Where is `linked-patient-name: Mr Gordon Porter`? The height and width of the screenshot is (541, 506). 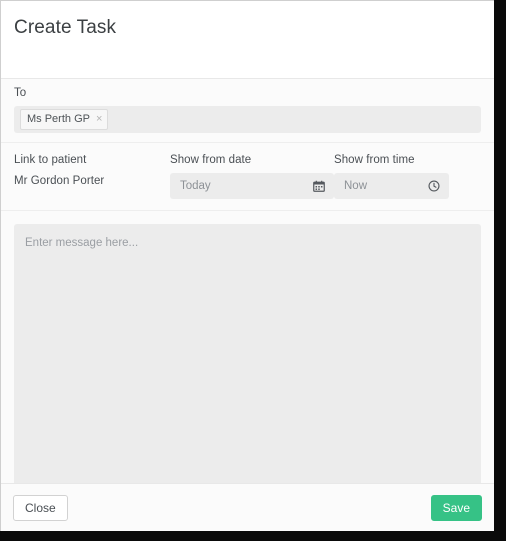 linked-patient-name: Mr Gordon Porter is located at coordinates (59, 181).